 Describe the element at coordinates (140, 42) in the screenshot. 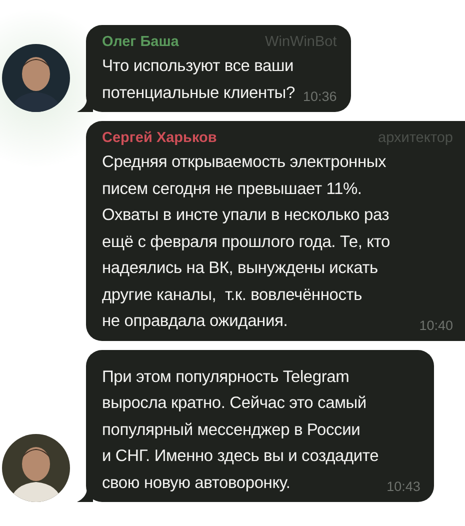

I see `sender-name: Олег Баша` at that location.